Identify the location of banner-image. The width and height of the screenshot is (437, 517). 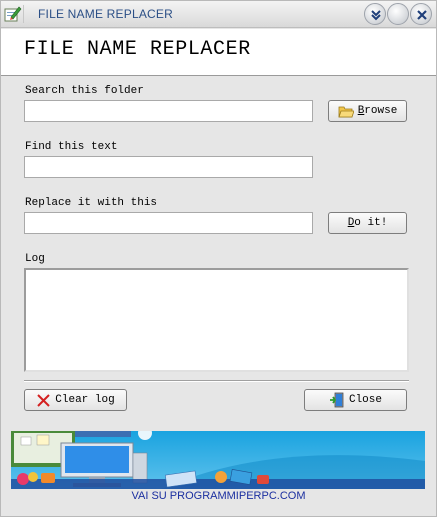
(218, 460).